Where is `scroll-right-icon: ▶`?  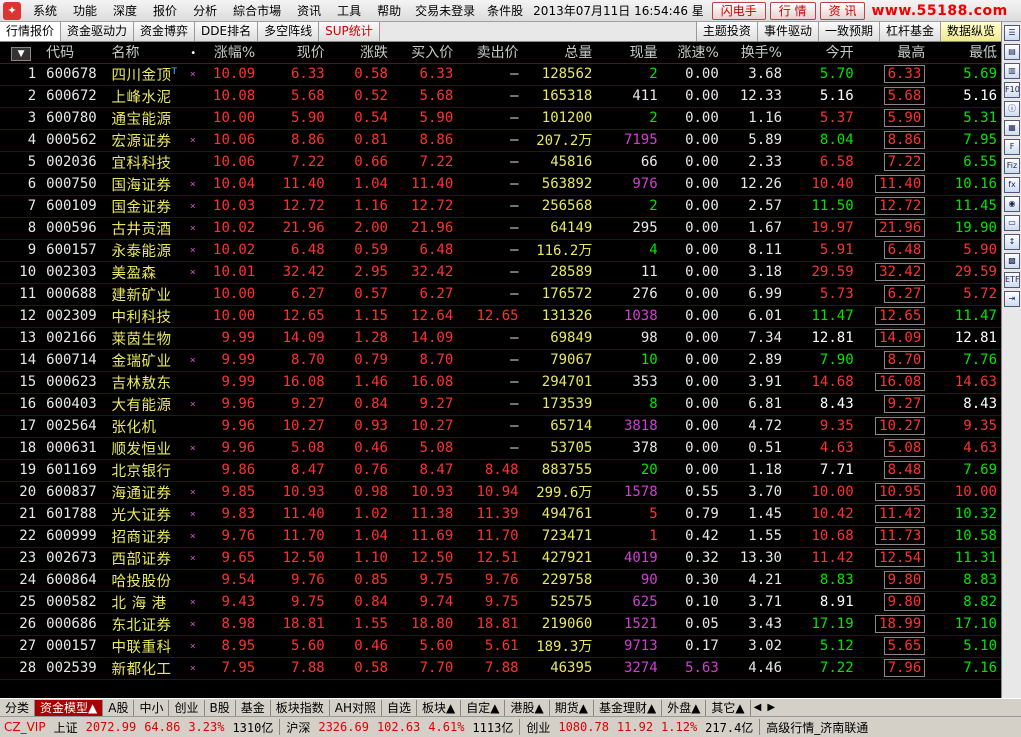
scroll-right-icon: ▶ is located at coordinates (771, 707).